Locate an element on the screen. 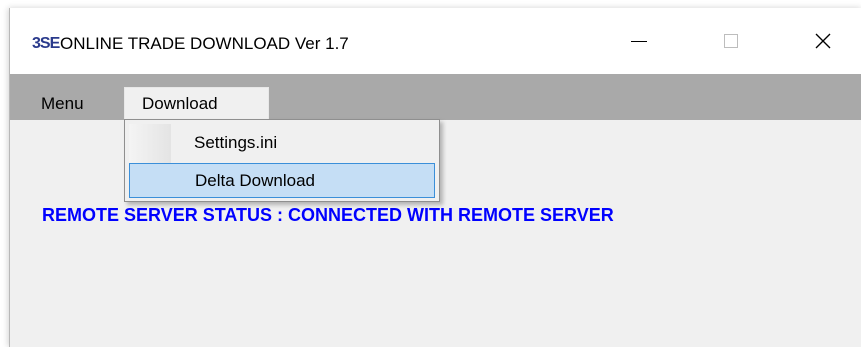  close-icon is located at coordinates (823, 41).